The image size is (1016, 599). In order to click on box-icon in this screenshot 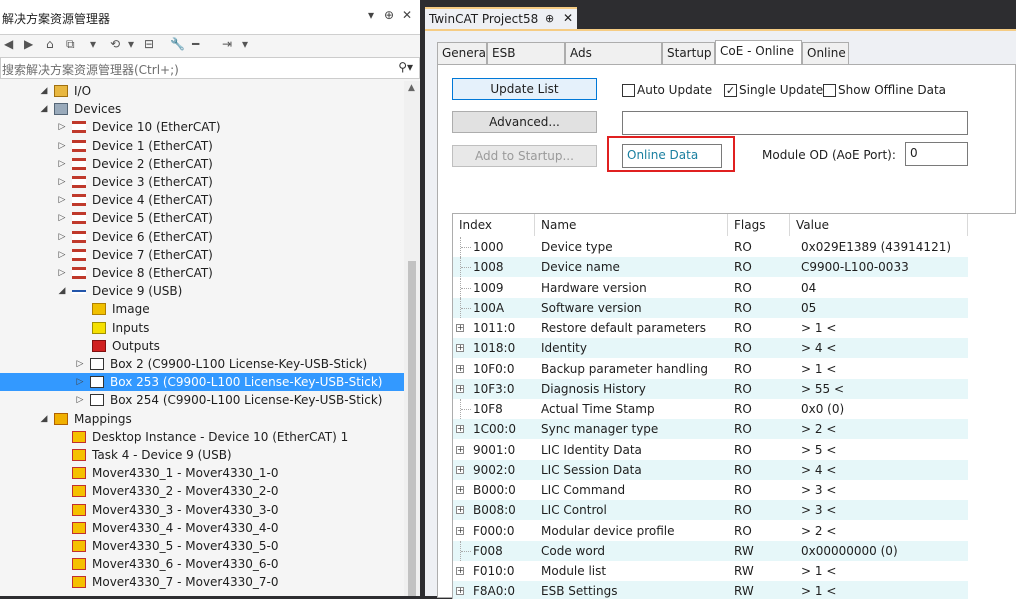, I will do `click(97, 382)`.